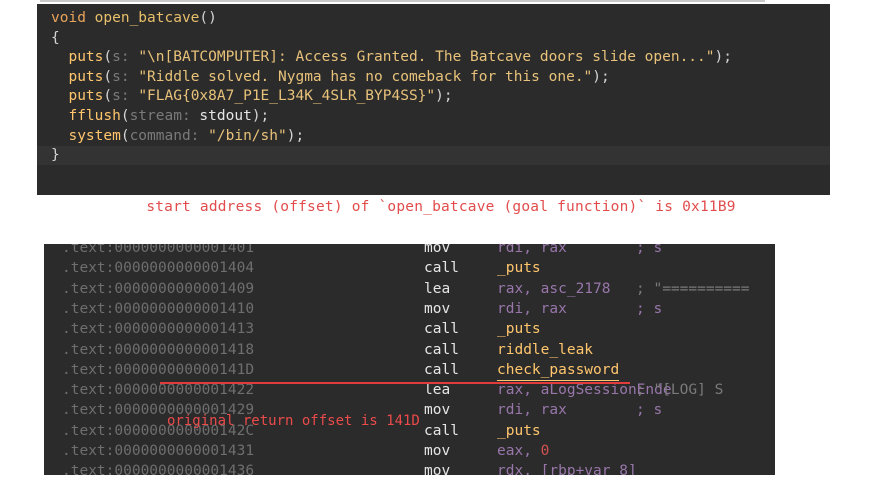 The image size is (882, 481). I want to click on disasm-operand: rdx, [rbp+var_8], so click(567, 469).